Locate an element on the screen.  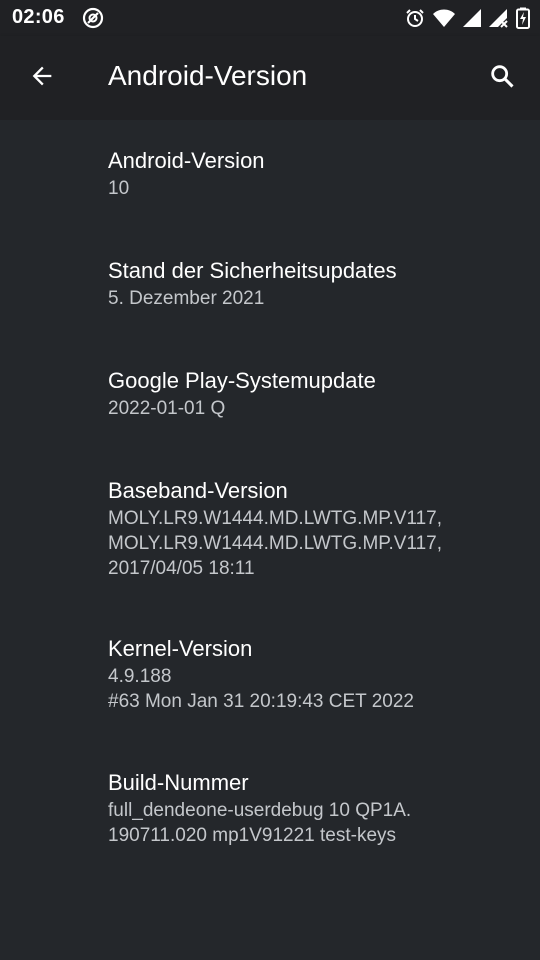
battery-charging-icon is located at coordinates (523, 18).